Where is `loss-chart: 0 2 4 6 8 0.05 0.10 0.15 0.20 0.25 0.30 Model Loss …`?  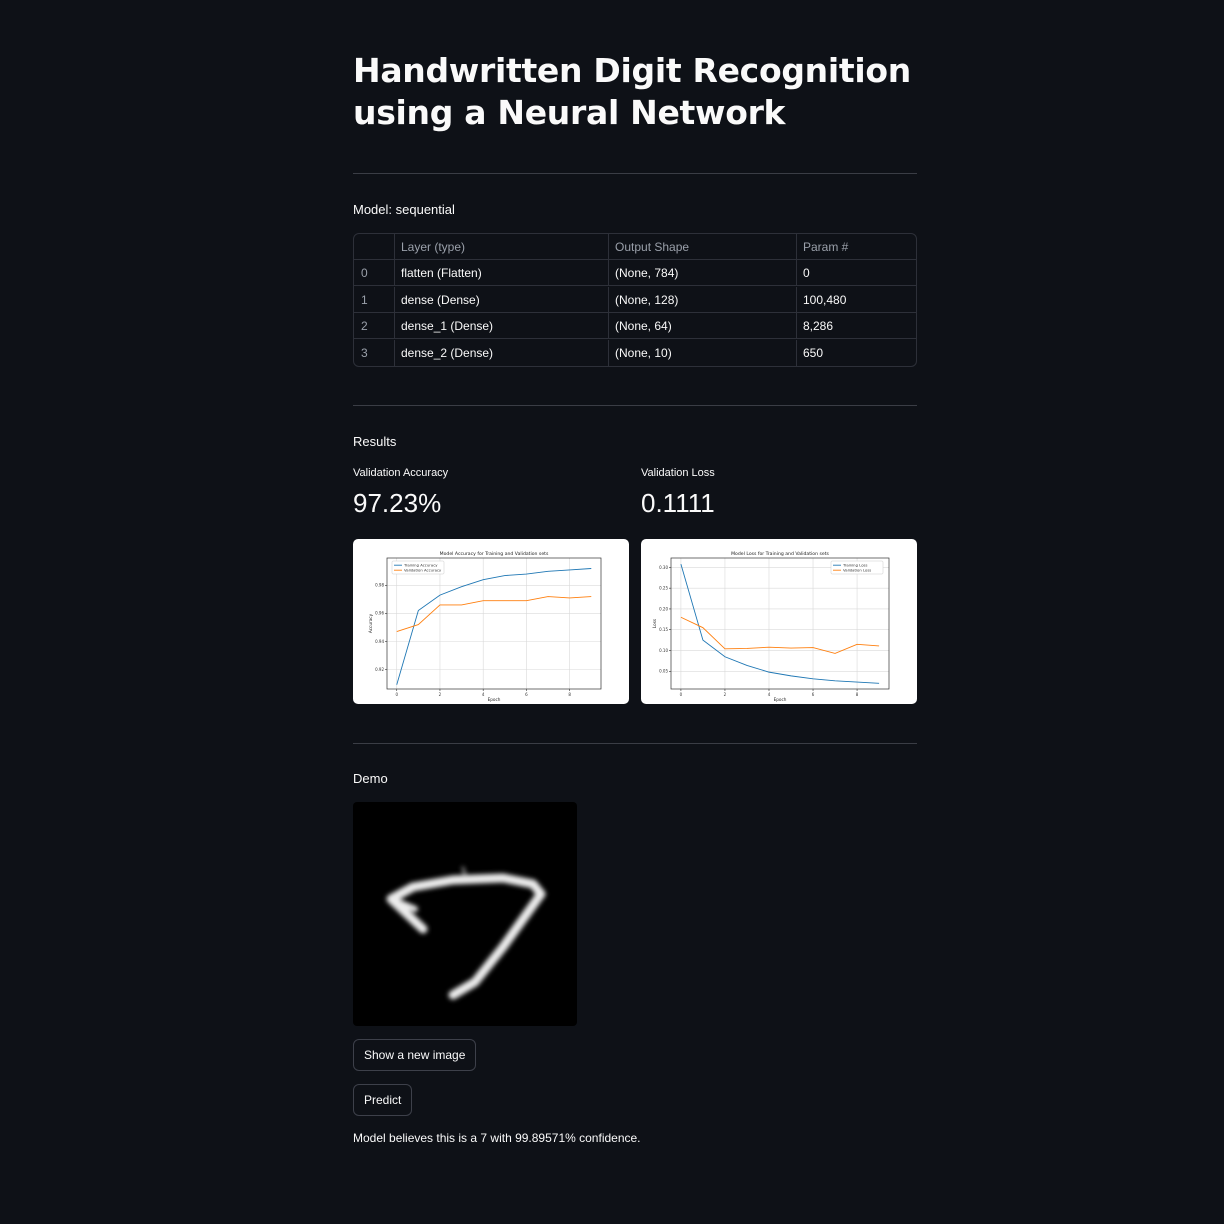
loss-chart: 0 2 4 6 8 0.05 0.10 0.15 0.20 0.25 0.30 Model Loss … is located at coordinates (779, 621).